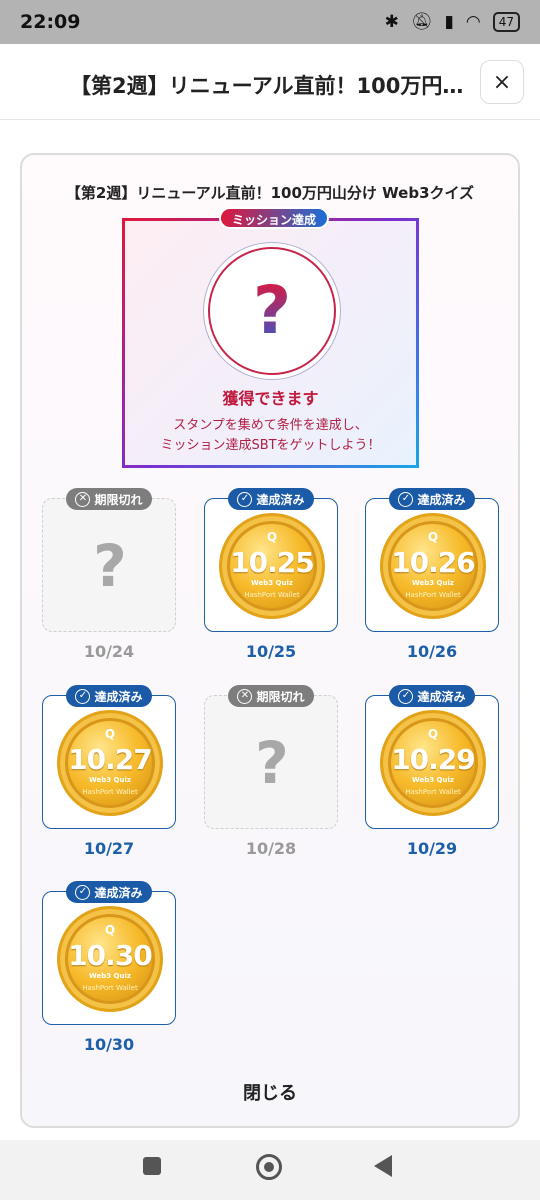 The image size is (540, 1200). Describe the element at coordinates (269, 1167) in the screenshot. I see `home-icon` at that location.